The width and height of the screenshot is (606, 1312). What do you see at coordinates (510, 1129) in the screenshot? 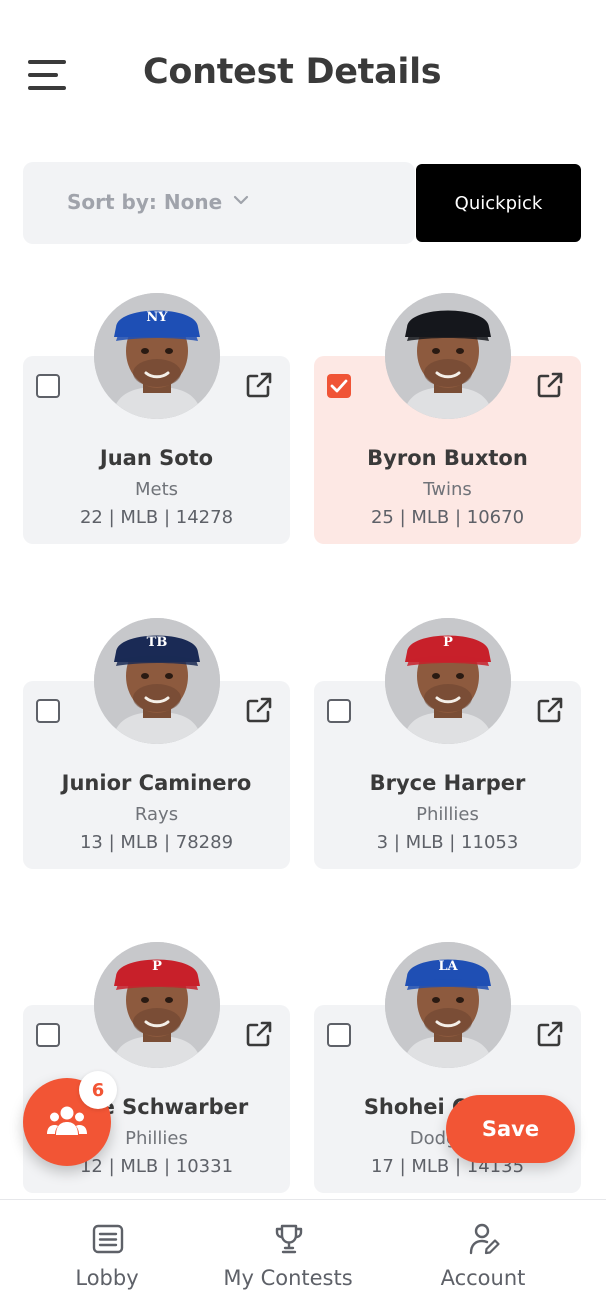
I see `save-button: Save` at bounding box center [510, 1129].